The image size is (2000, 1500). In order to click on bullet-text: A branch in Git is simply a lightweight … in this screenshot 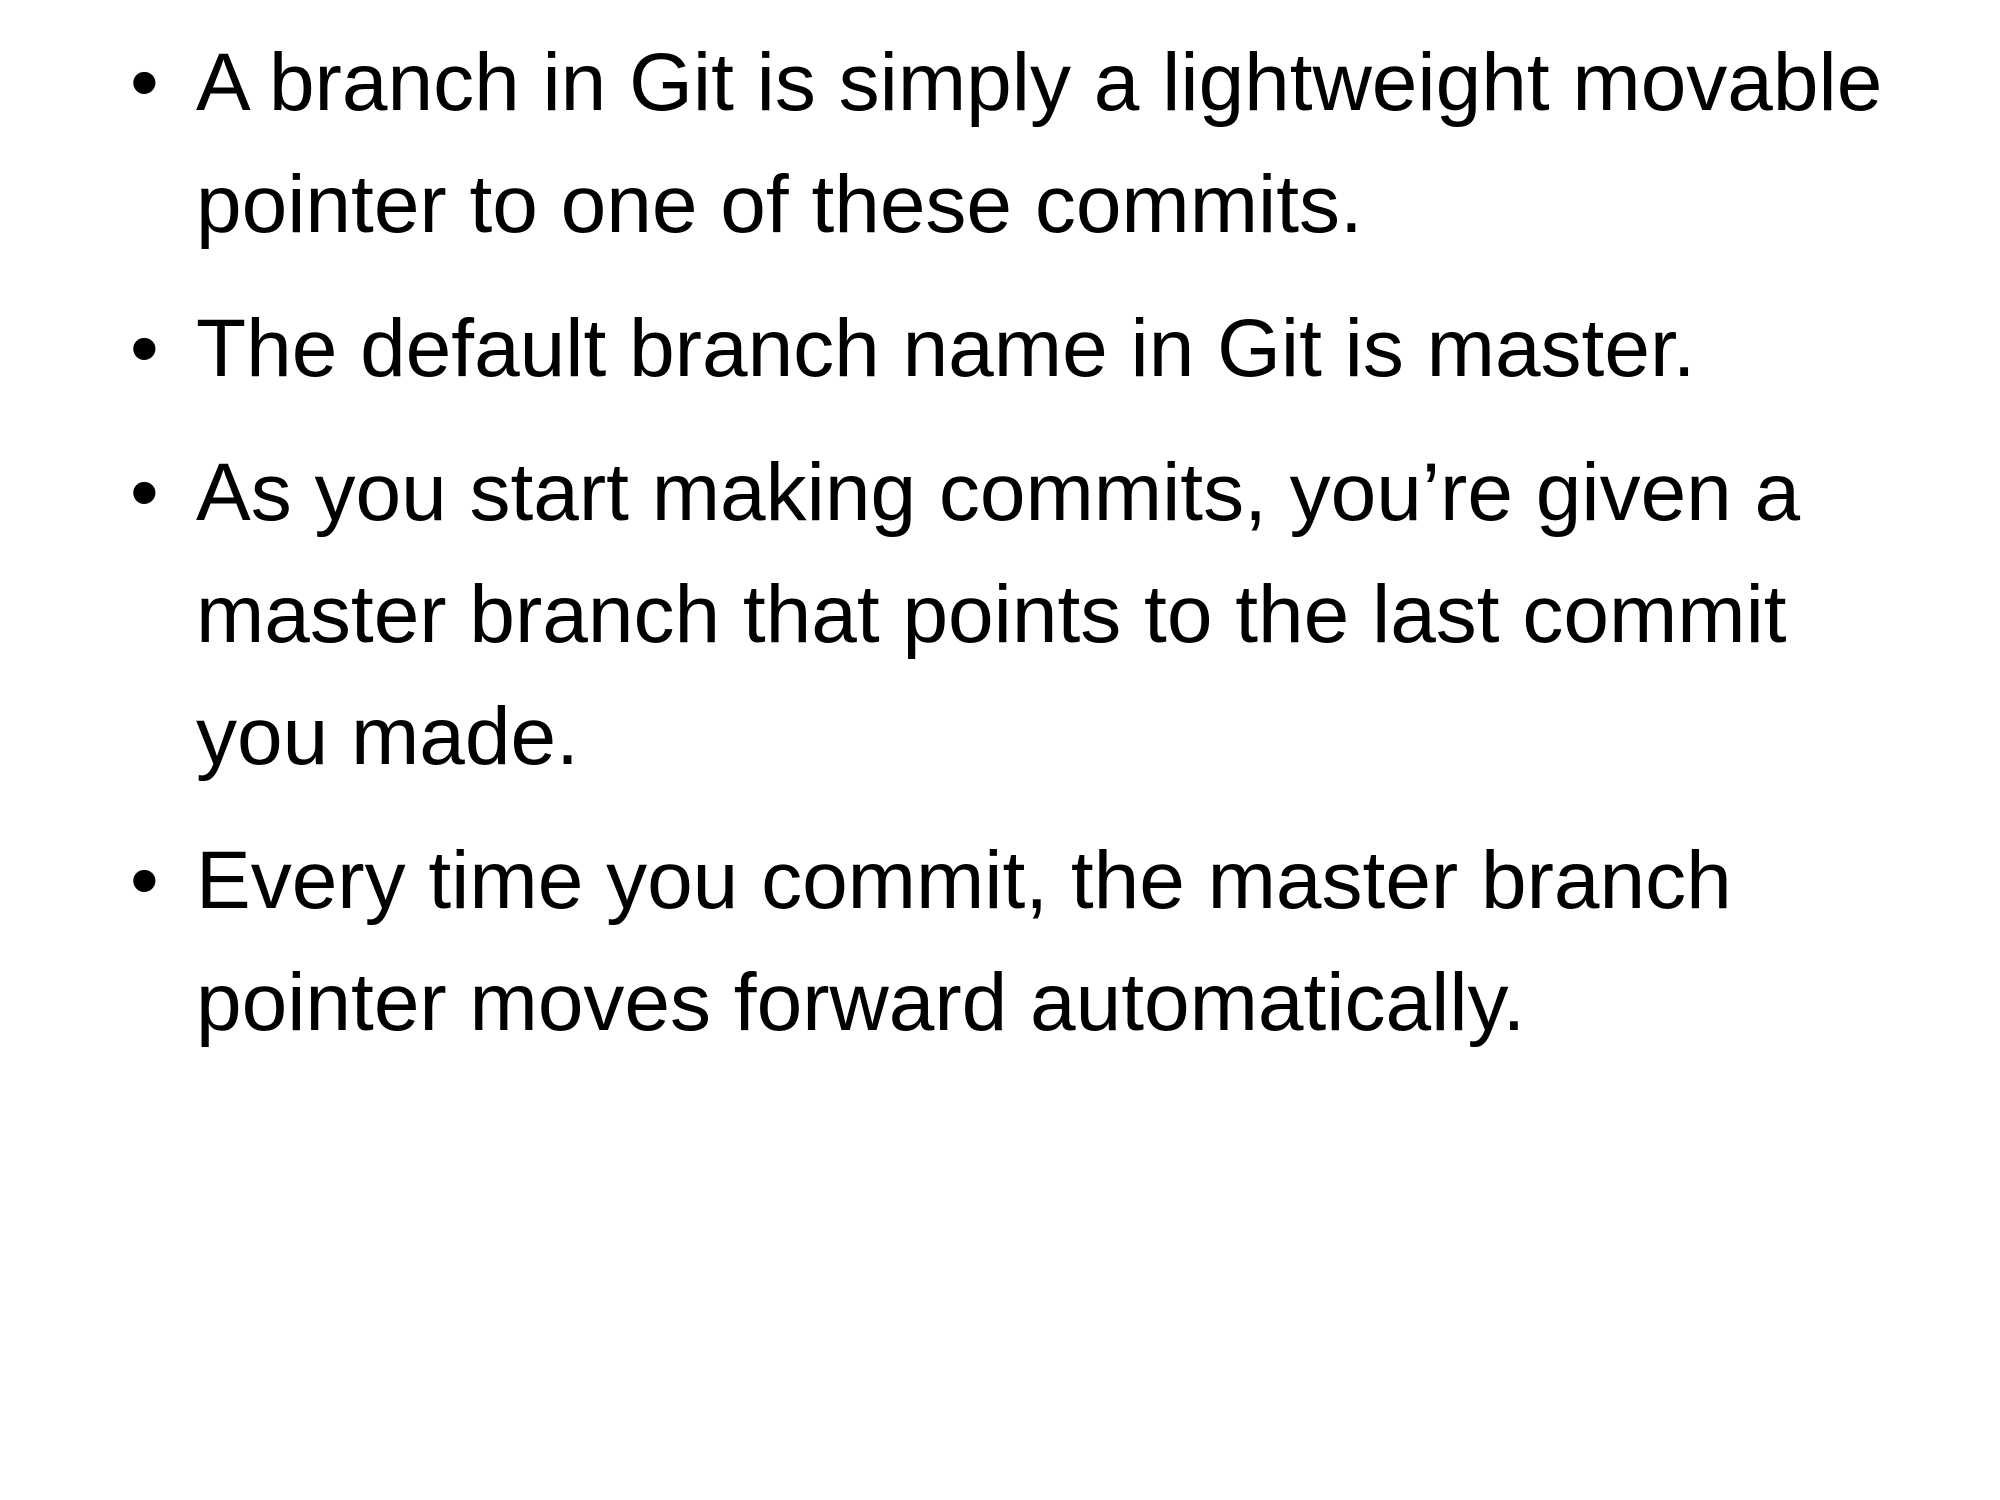, I will do `click(1039, 143)`.